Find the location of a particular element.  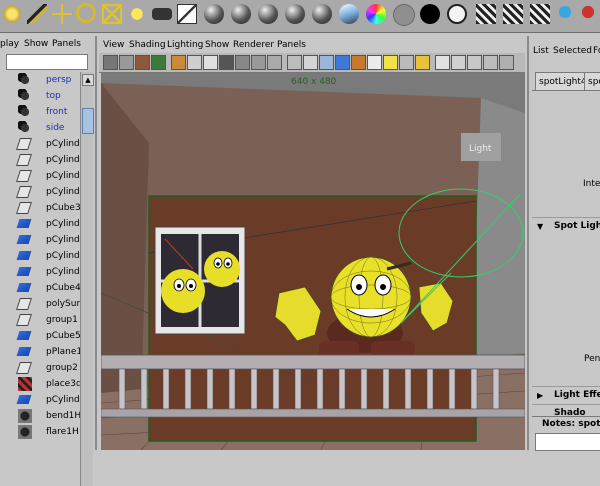

outliner-menu-show: Show is located at coordinates (36, 44).